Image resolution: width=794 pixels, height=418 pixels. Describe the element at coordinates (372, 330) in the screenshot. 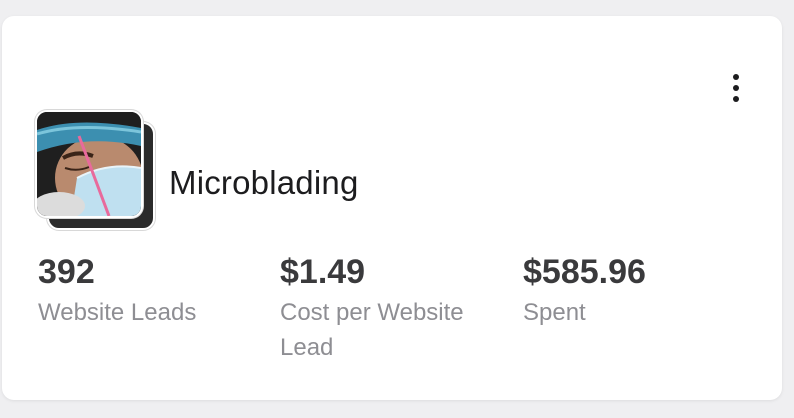

I see `metric-label: Cost per Website Lead` at that location.